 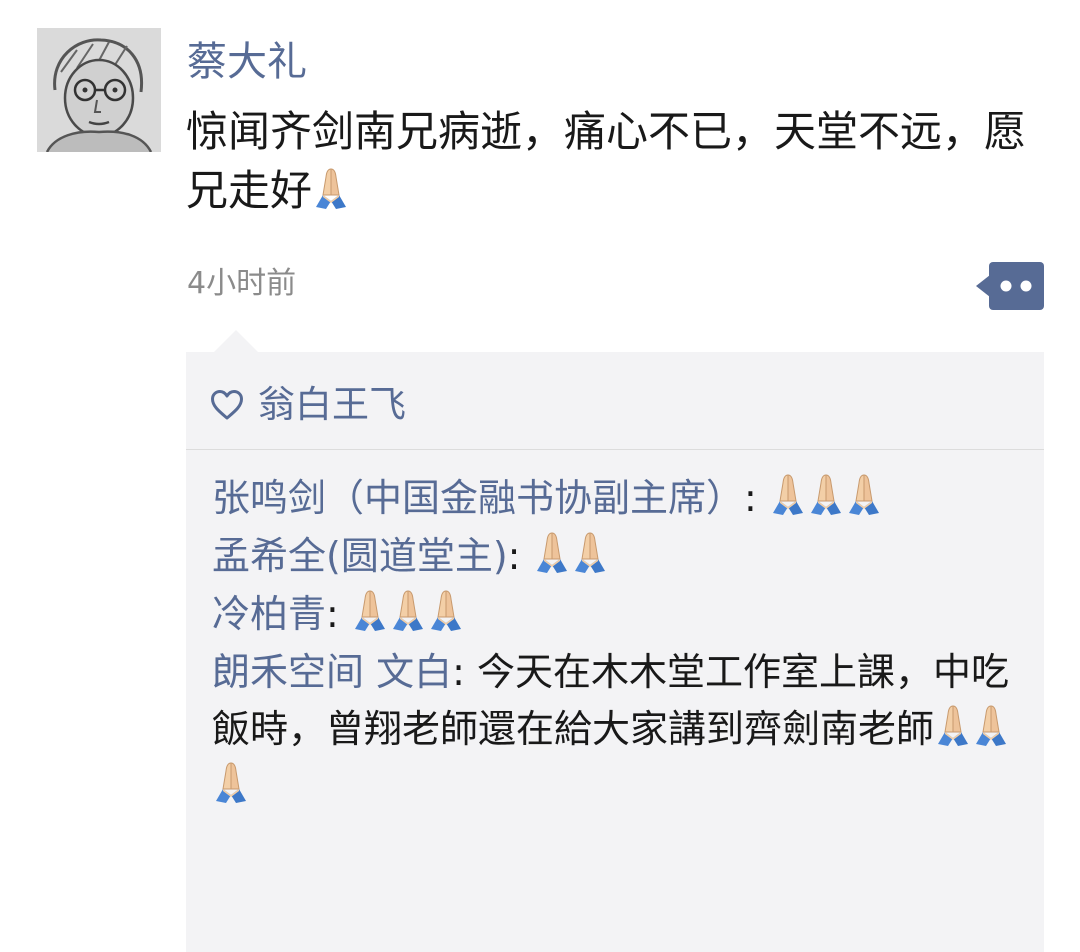 What do you see at coordinates (612, 556) in the screenshot?
I see `comment-item: 孟希全(圆道堂主):` at bounding box center [612, 556].